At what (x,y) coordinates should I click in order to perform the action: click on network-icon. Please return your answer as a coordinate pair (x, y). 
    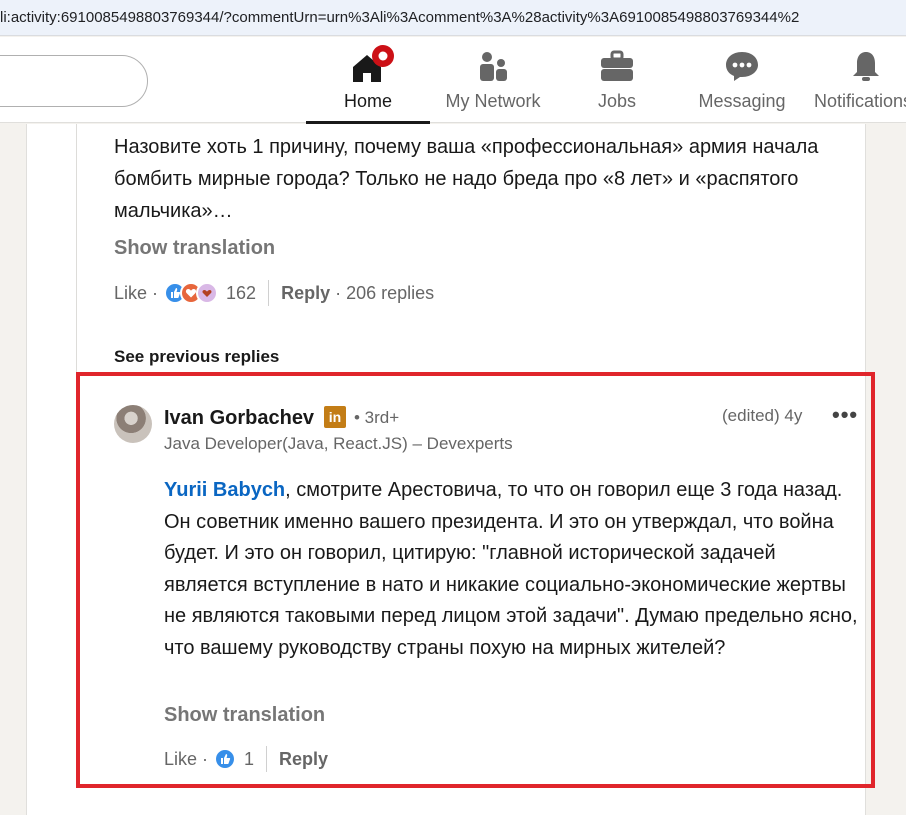
    Looking at the image, I should click on (493, 68).